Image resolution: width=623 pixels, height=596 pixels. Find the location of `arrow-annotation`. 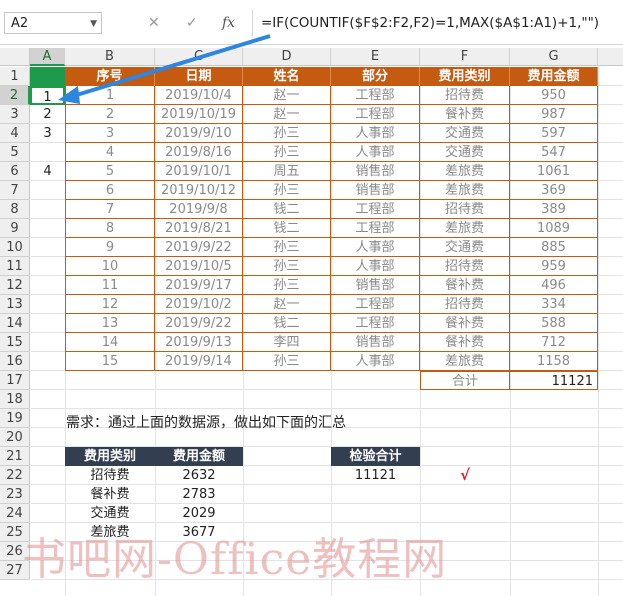

arrow-annotation is located at coordinates (164, 69).